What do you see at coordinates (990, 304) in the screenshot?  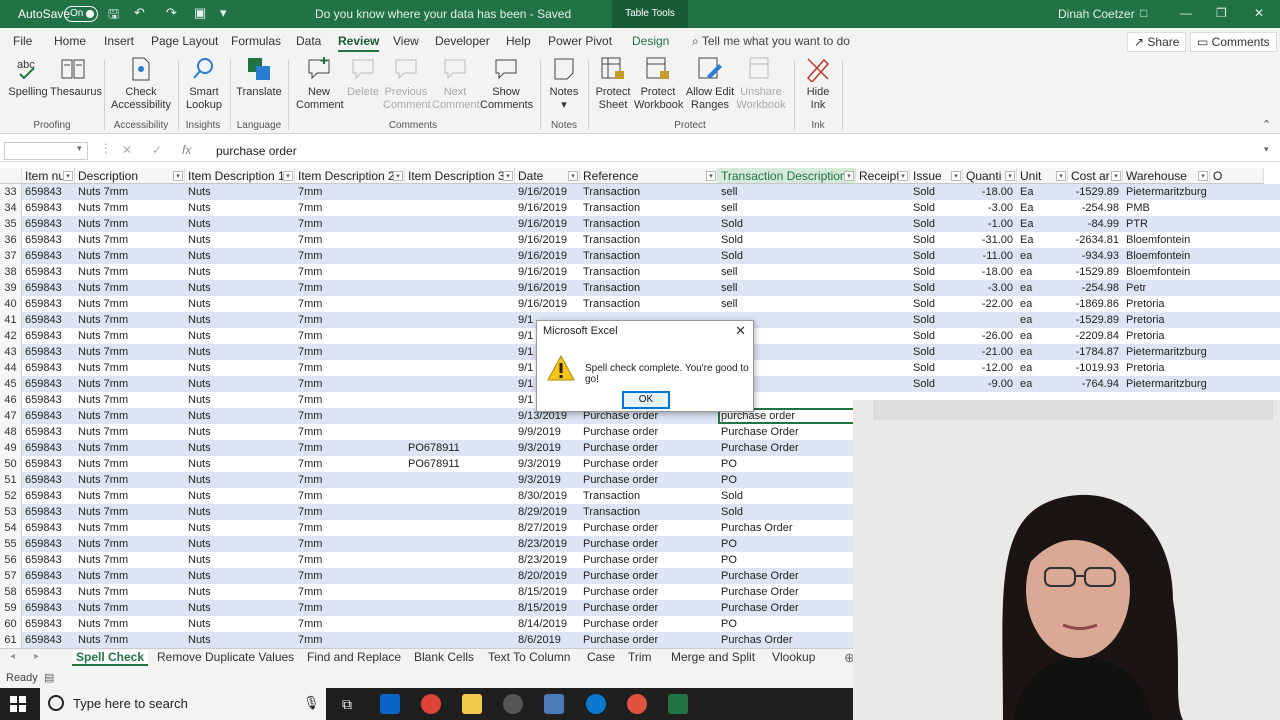 I see `table-cell: -22.00` at bounding box center [990, 304].